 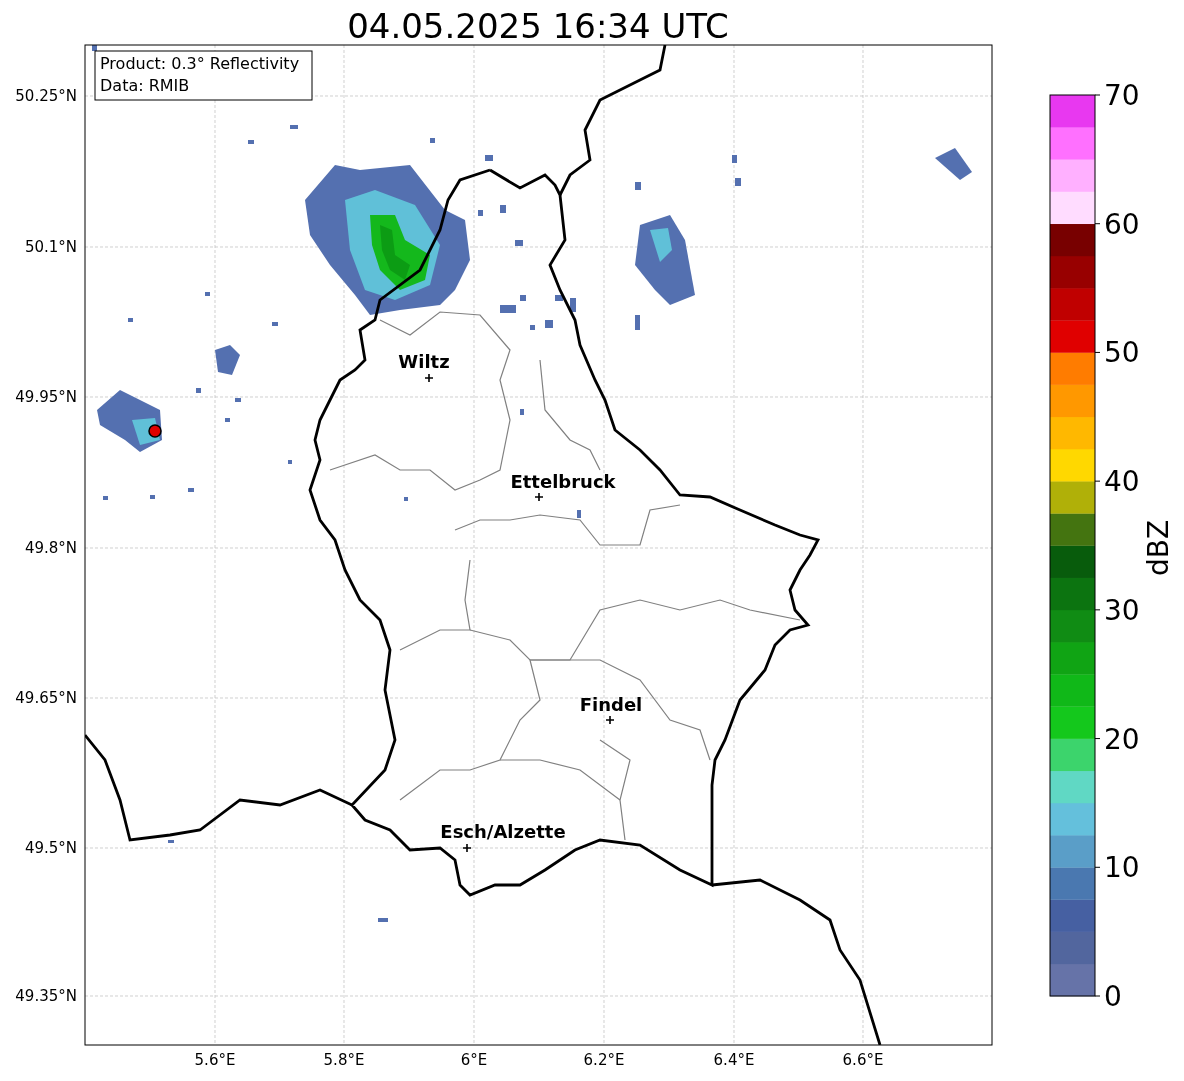 I want to click on longitude-label: 6°E, so click(x=474, y=1060).